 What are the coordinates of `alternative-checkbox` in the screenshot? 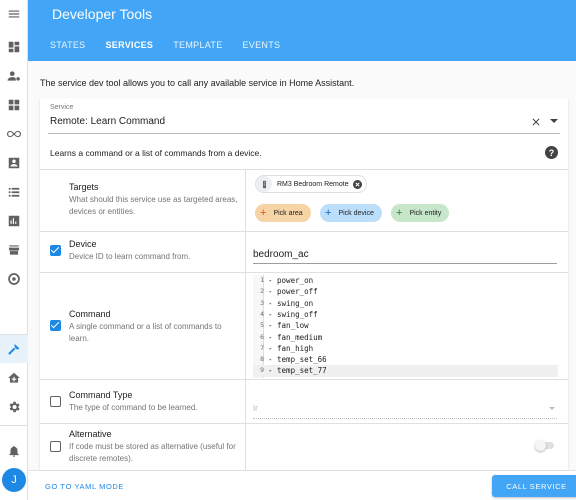 It's located at (55, 446).